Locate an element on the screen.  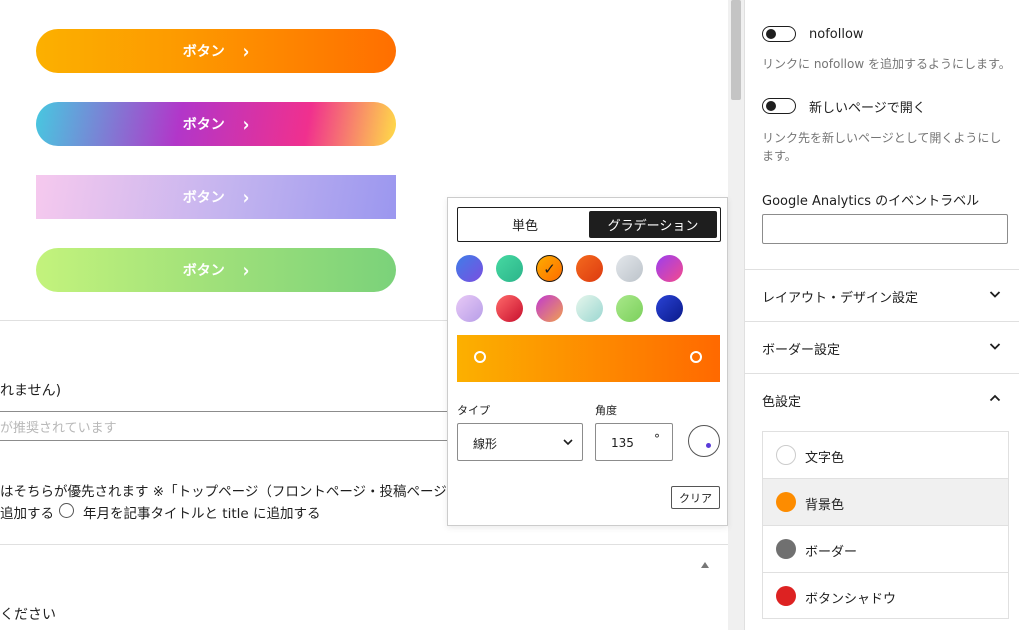
gradient-swatch-navy is located at coordinates (669, 308).